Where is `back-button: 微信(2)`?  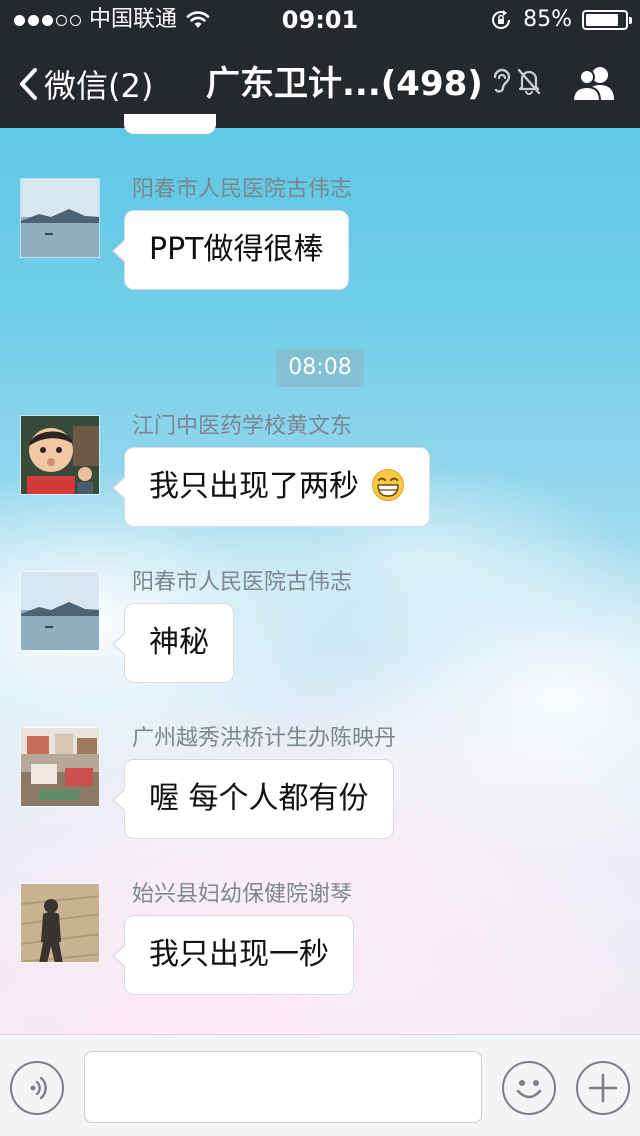 back-button: 微信(2) is located at coordinates (85, 84).